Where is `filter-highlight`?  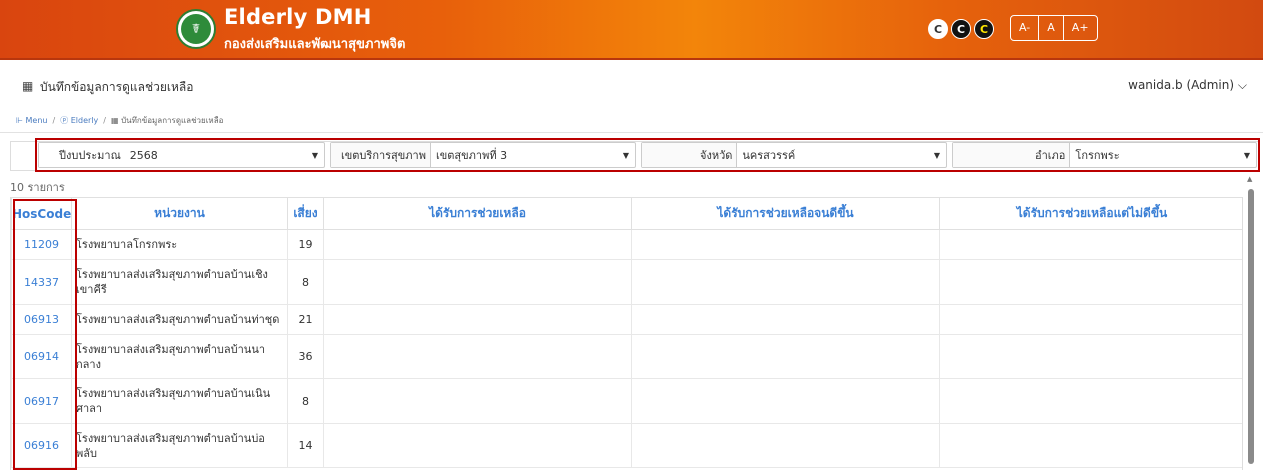 filter-highlight is located at coordinates (647, 155).